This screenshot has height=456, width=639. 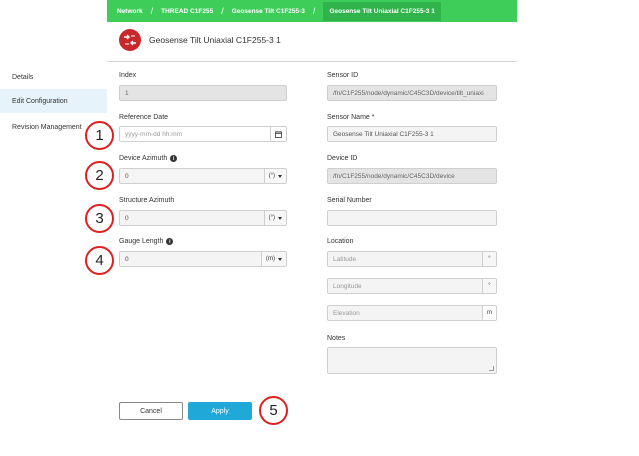 I want to click on longitude-placeholder: Longitude, so click(x=347, y=286).